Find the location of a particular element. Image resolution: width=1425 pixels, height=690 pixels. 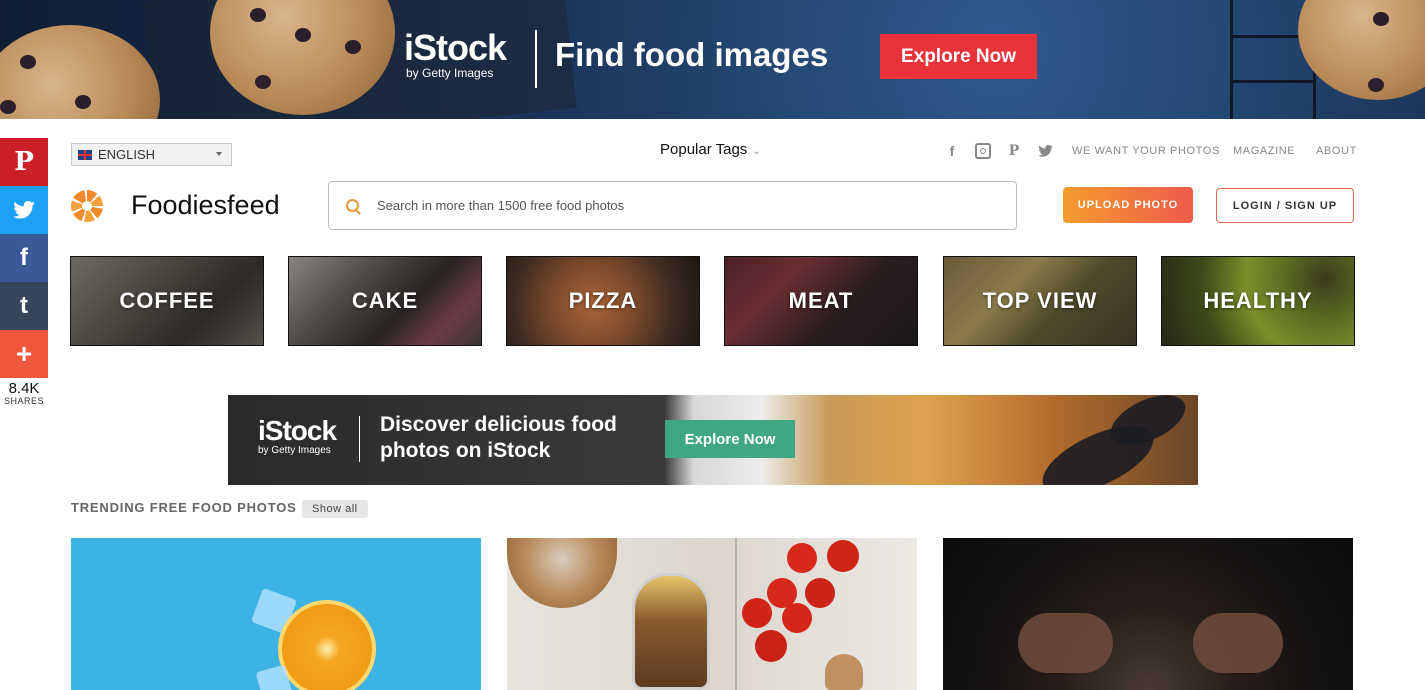

wooden-bowl-image is located at coordinates (562, 573).